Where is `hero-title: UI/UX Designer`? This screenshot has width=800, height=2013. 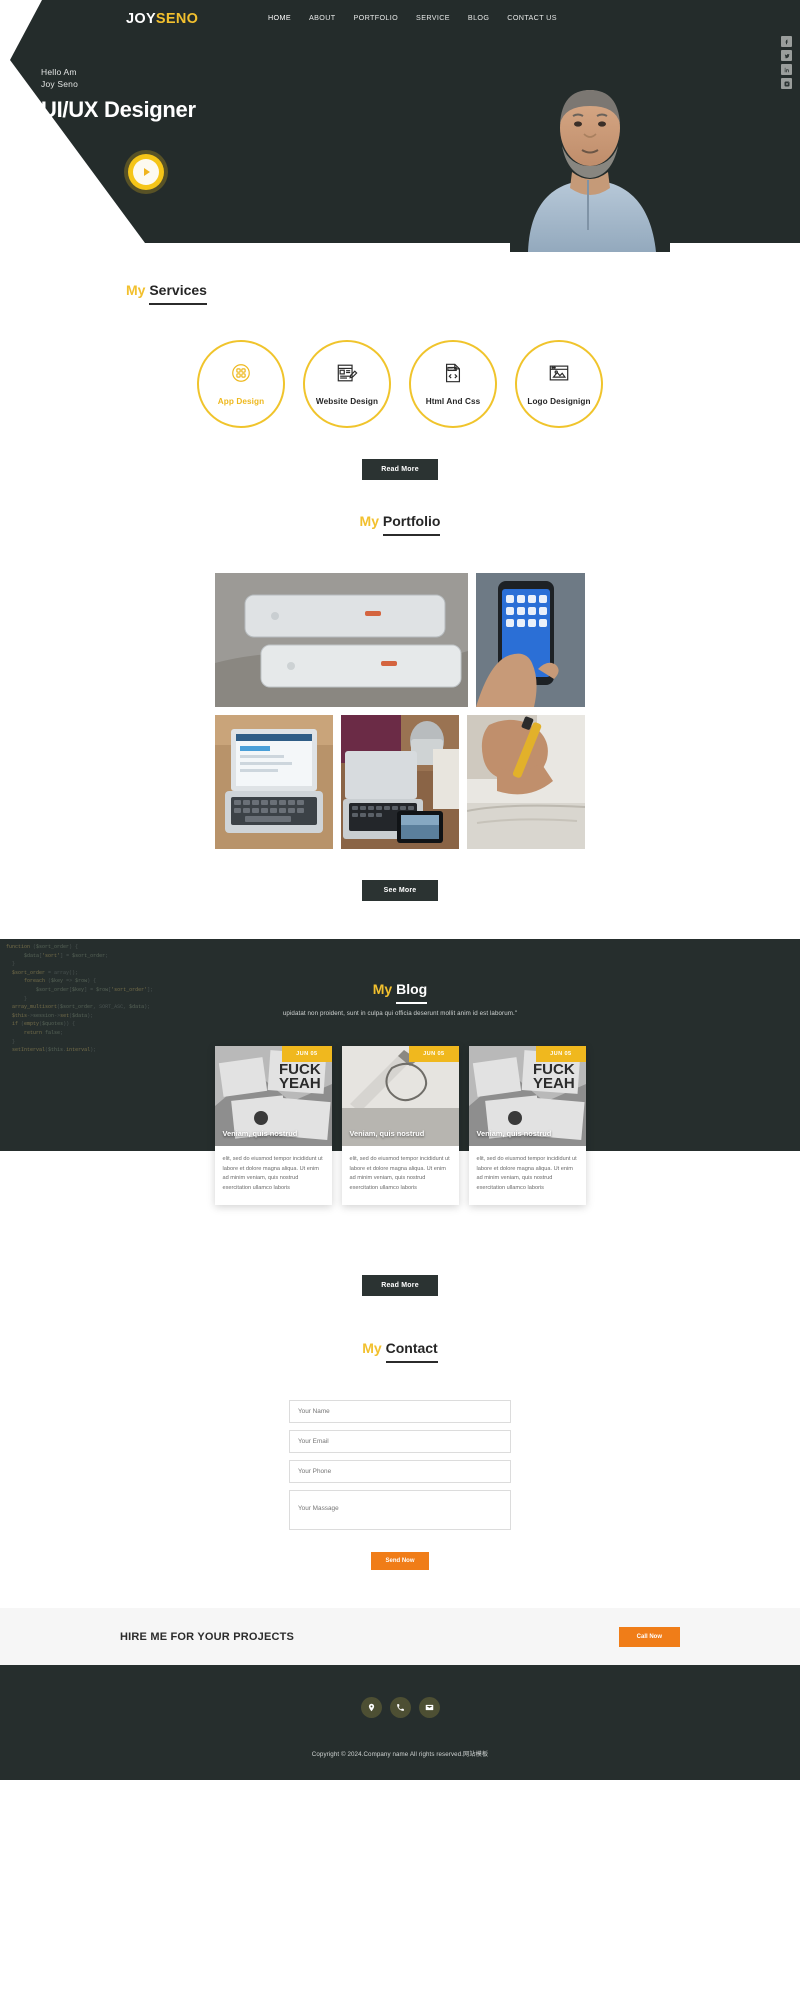
hero-title: UI/UX Designer is located at coordinates (118, 109).